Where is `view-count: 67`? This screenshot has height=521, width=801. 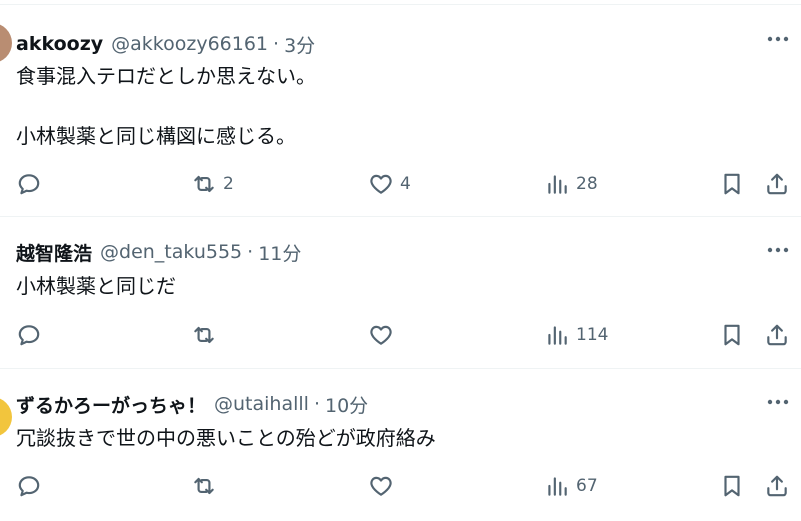
view-count: 67 is located at coordinates (587, 486).